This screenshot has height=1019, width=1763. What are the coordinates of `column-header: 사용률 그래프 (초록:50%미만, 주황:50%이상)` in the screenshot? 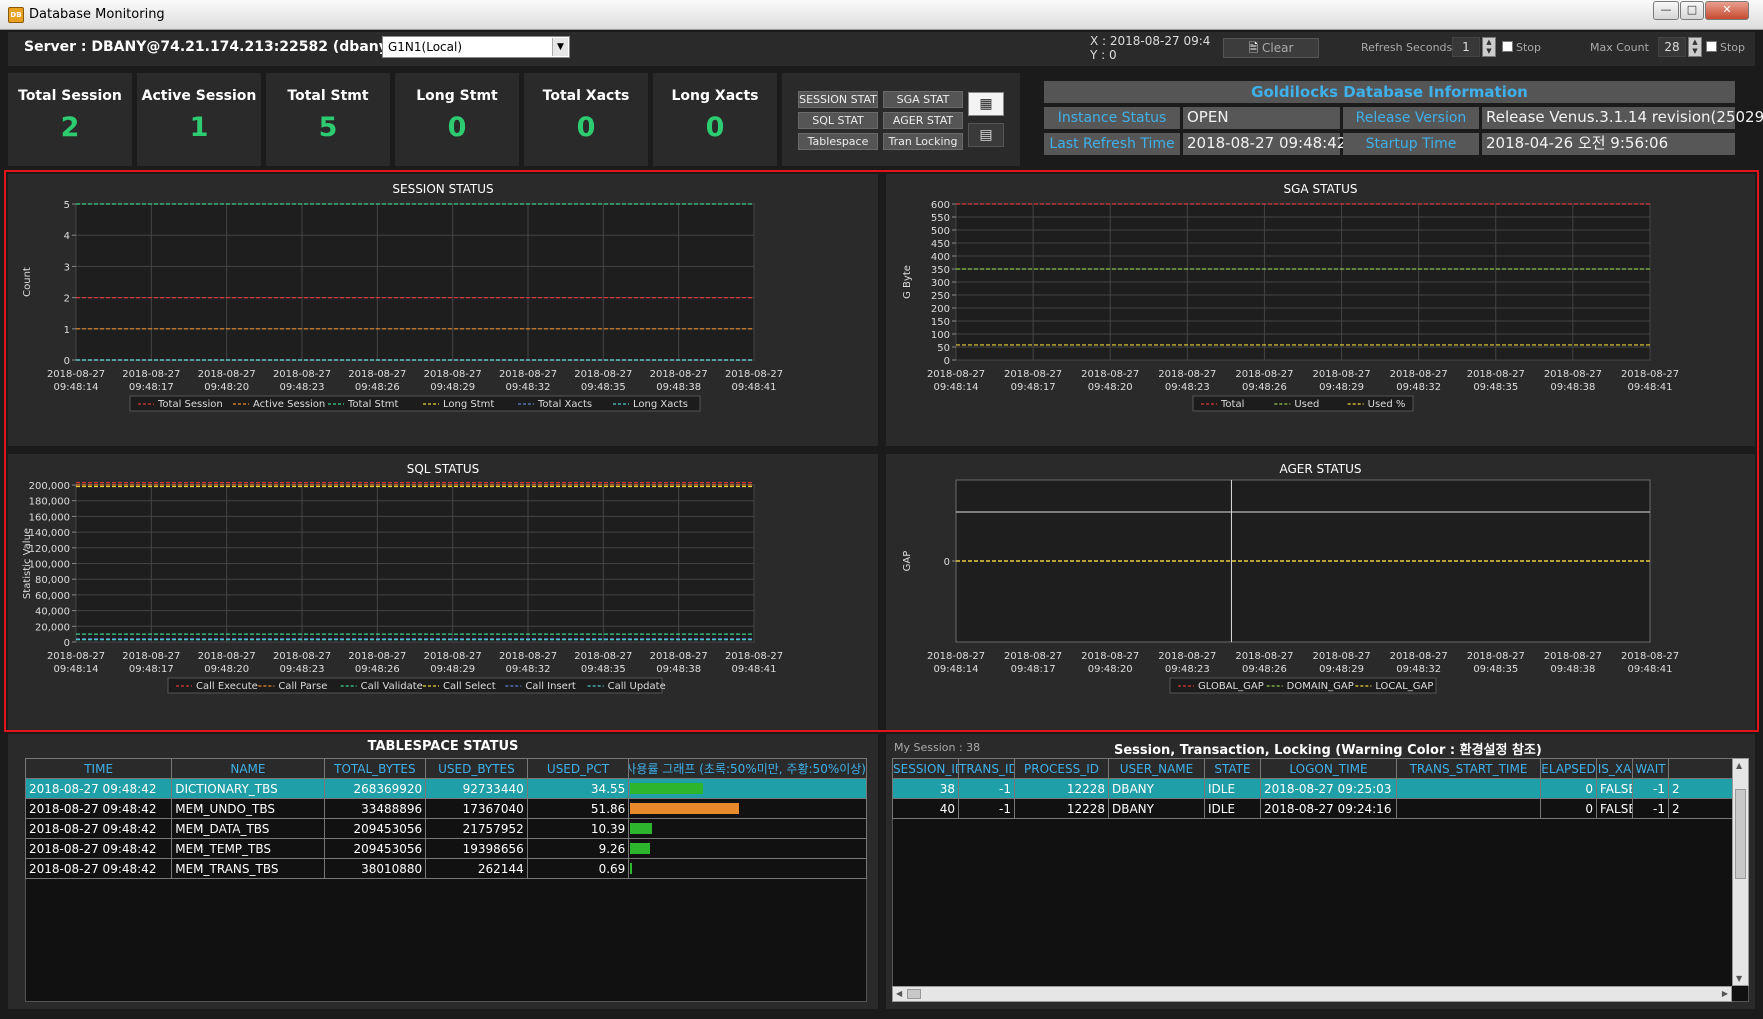 It's located at (747, 768).